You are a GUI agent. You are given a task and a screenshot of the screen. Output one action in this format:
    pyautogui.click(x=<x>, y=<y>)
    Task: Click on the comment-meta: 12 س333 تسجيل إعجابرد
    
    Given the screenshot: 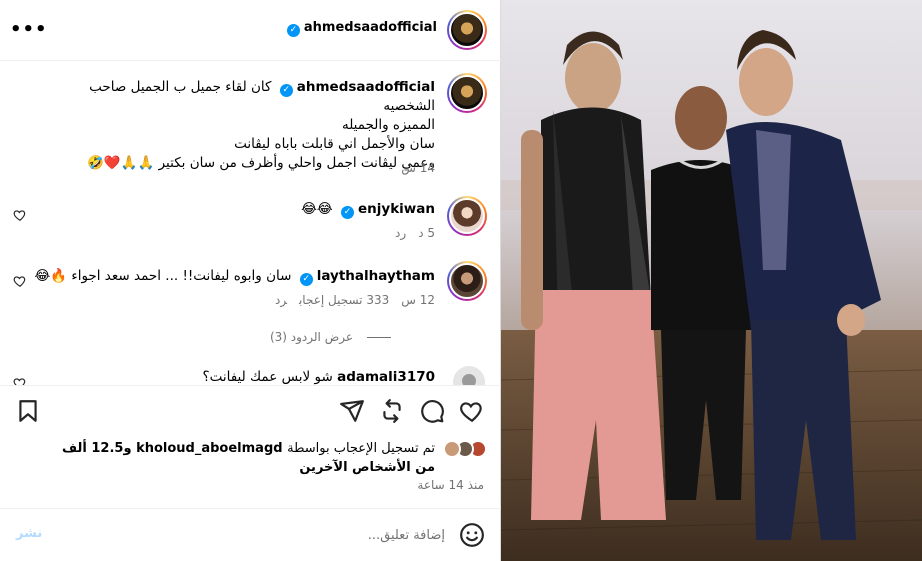 What is the action you would take?
    pyautogui.click(x=355, y=300)
    